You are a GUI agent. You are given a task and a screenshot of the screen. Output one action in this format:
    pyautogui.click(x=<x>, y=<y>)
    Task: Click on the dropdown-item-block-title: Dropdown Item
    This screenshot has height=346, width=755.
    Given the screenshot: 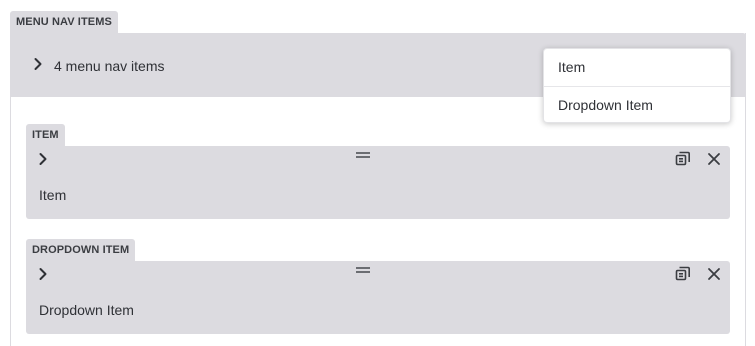 What is the action you would take?
    pyautogui.click(x=86, y=310)
    